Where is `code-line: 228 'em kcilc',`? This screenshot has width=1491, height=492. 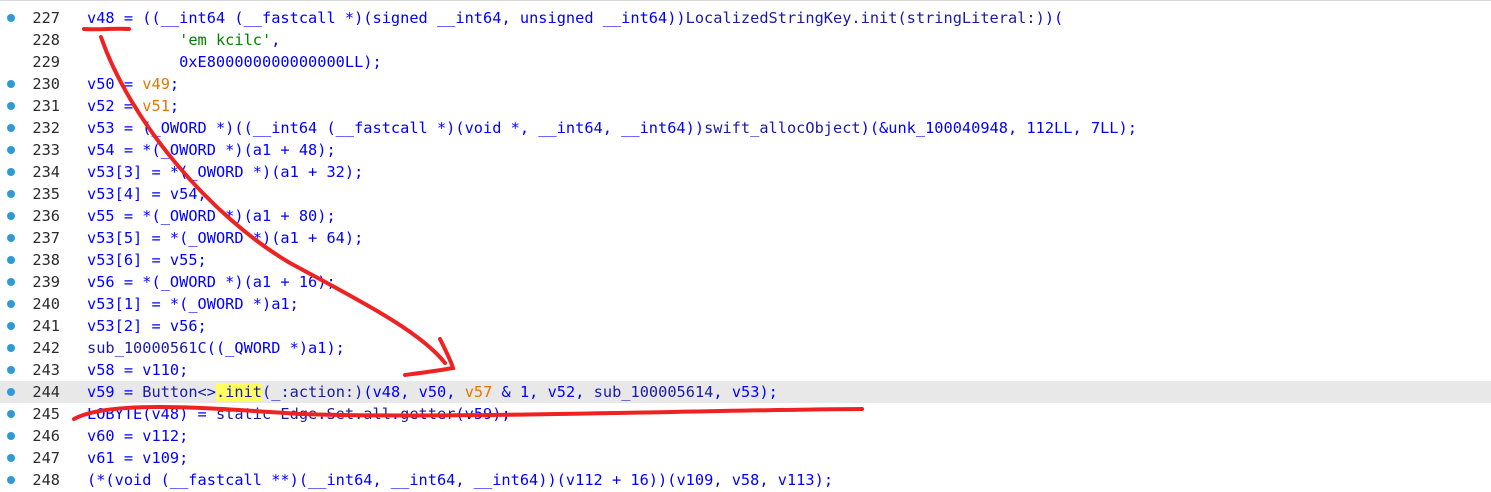
code-line: 228 'em kcilc', is located at coordinates (745, 40).